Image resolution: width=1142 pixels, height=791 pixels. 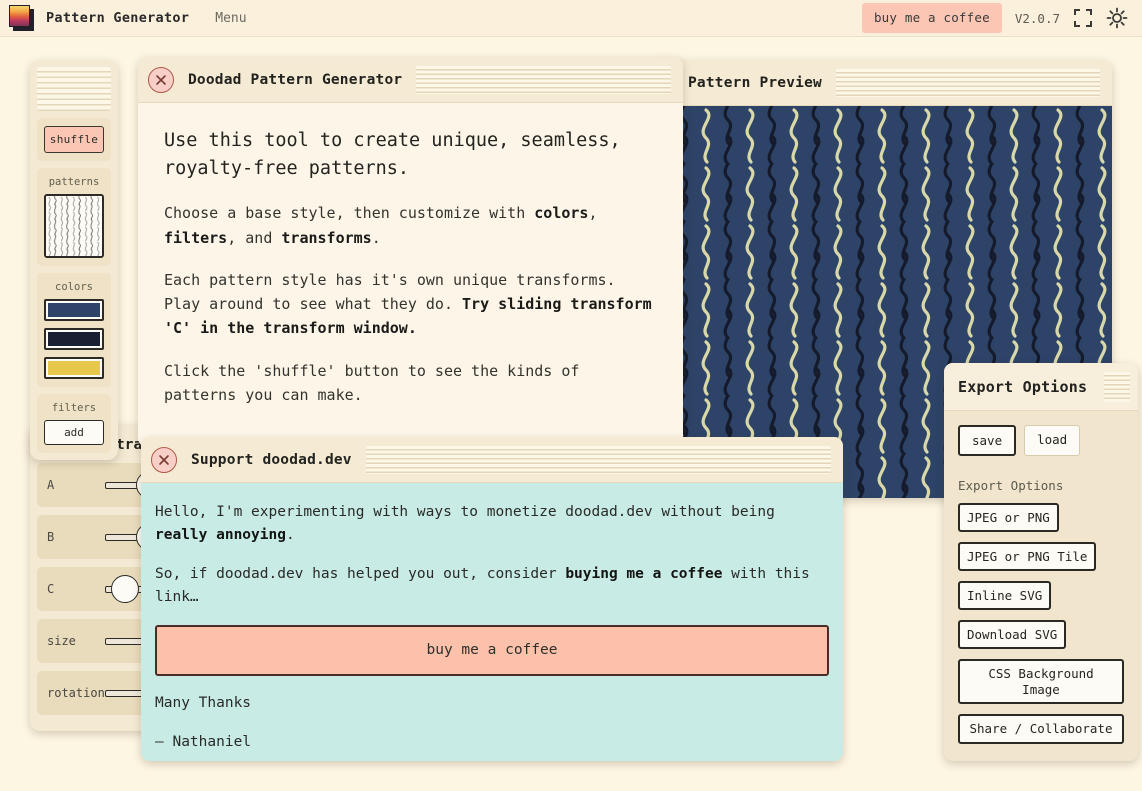 I want to click on info-dialog-title: Doodad Pattern Generator, so click(x=295, y=79).